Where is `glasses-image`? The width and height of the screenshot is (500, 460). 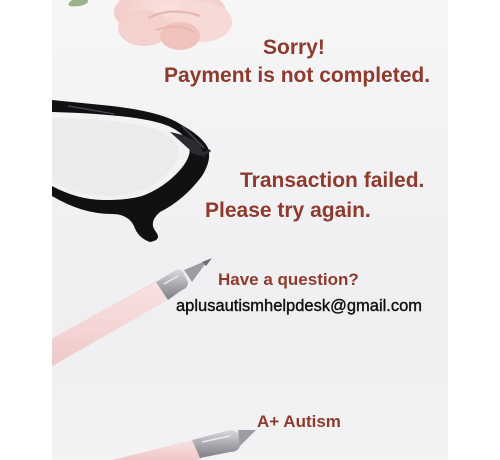 glasses-image is located at coordinates (132, 171).